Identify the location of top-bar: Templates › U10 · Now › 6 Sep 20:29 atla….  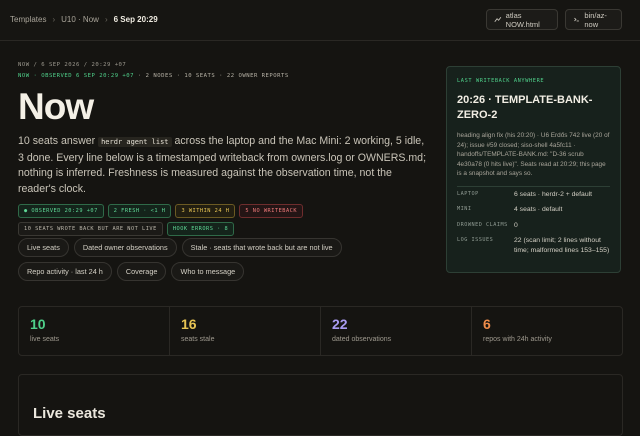
(320, 20).